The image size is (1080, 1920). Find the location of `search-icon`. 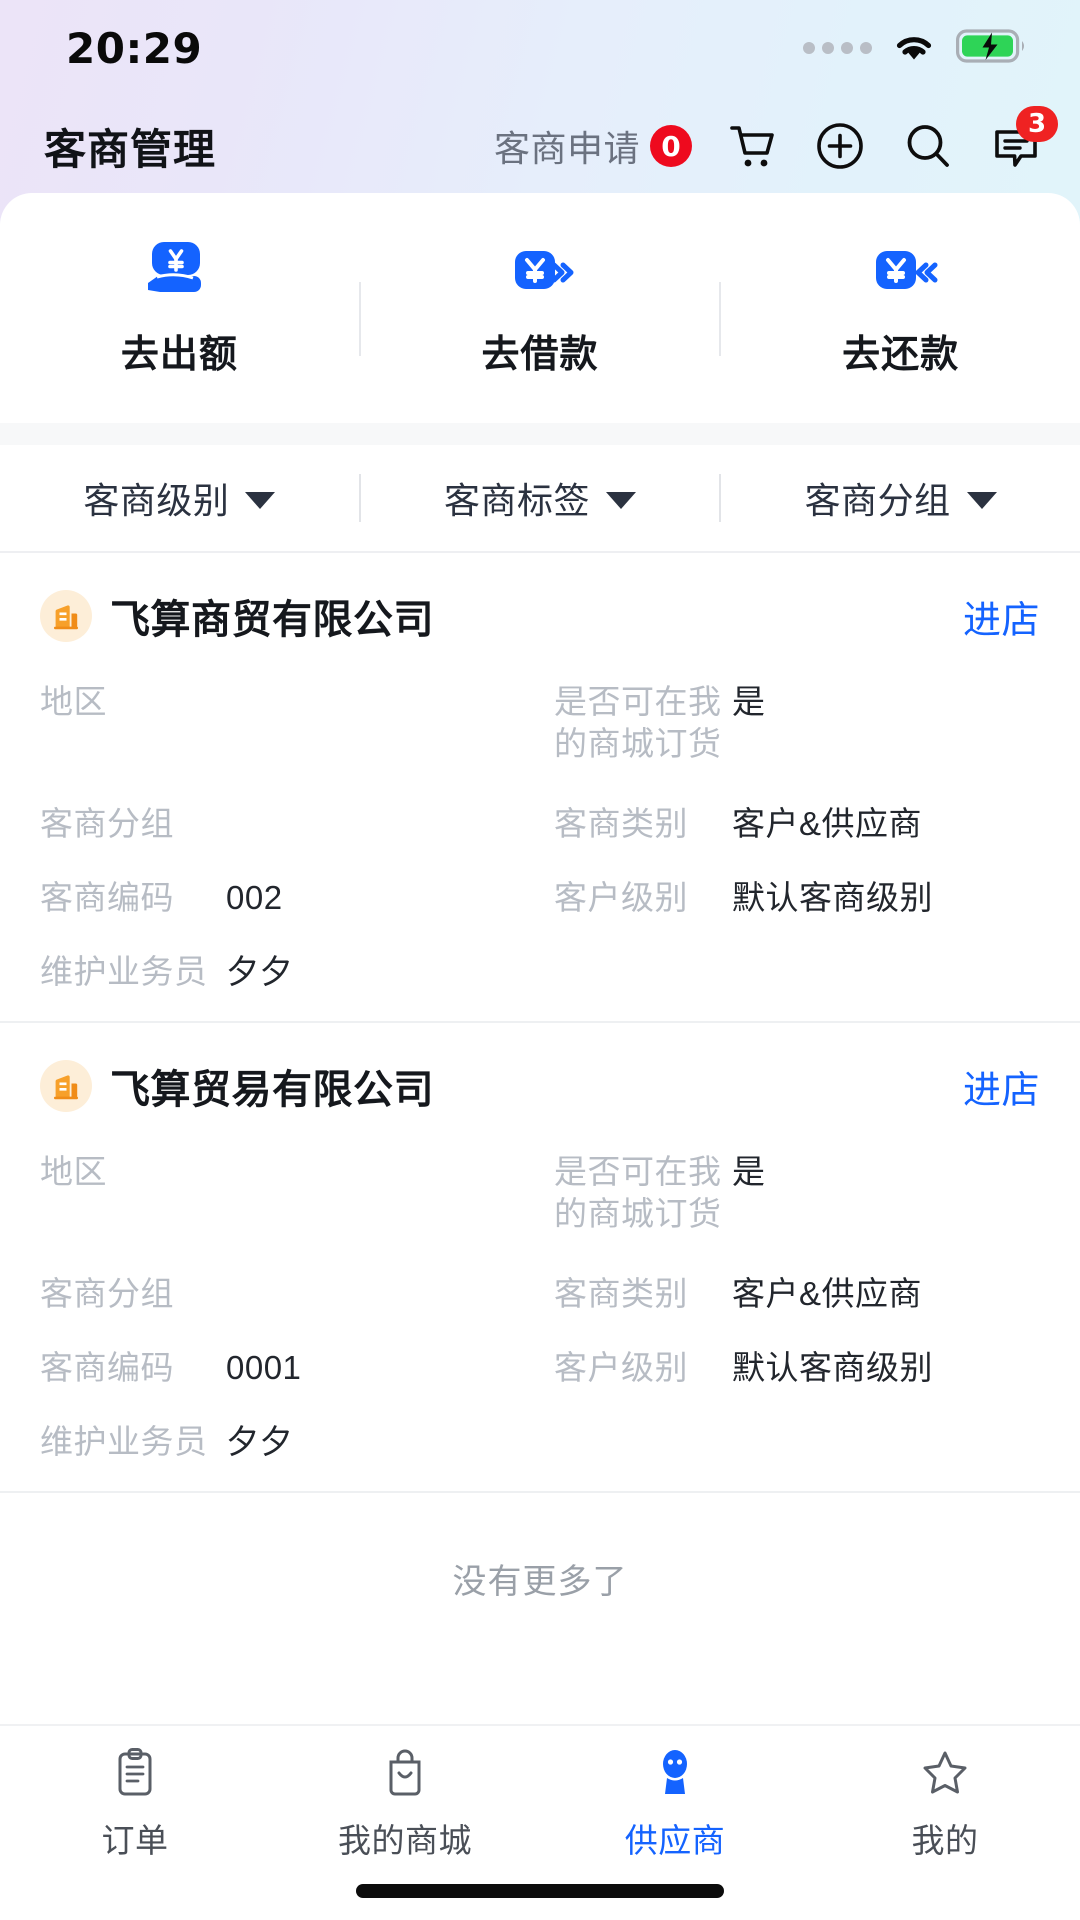

search-icon is located at coordinates (928, 146).